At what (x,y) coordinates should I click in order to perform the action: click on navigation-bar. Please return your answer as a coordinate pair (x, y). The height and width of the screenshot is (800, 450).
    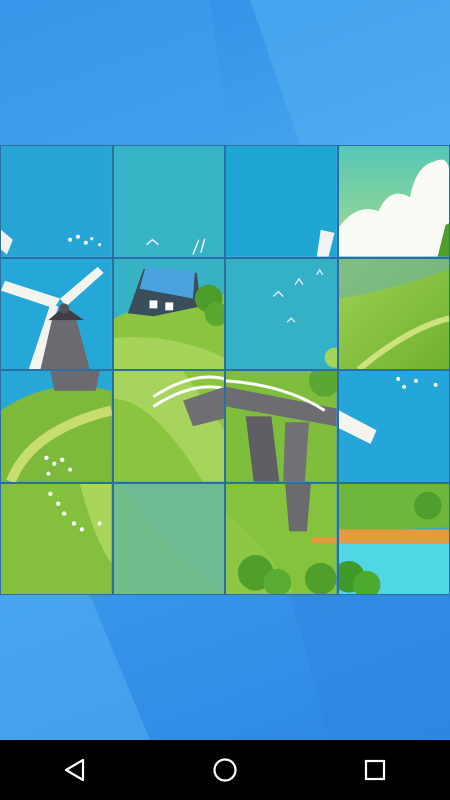
    Looking at the image, I should click on (225, 770).